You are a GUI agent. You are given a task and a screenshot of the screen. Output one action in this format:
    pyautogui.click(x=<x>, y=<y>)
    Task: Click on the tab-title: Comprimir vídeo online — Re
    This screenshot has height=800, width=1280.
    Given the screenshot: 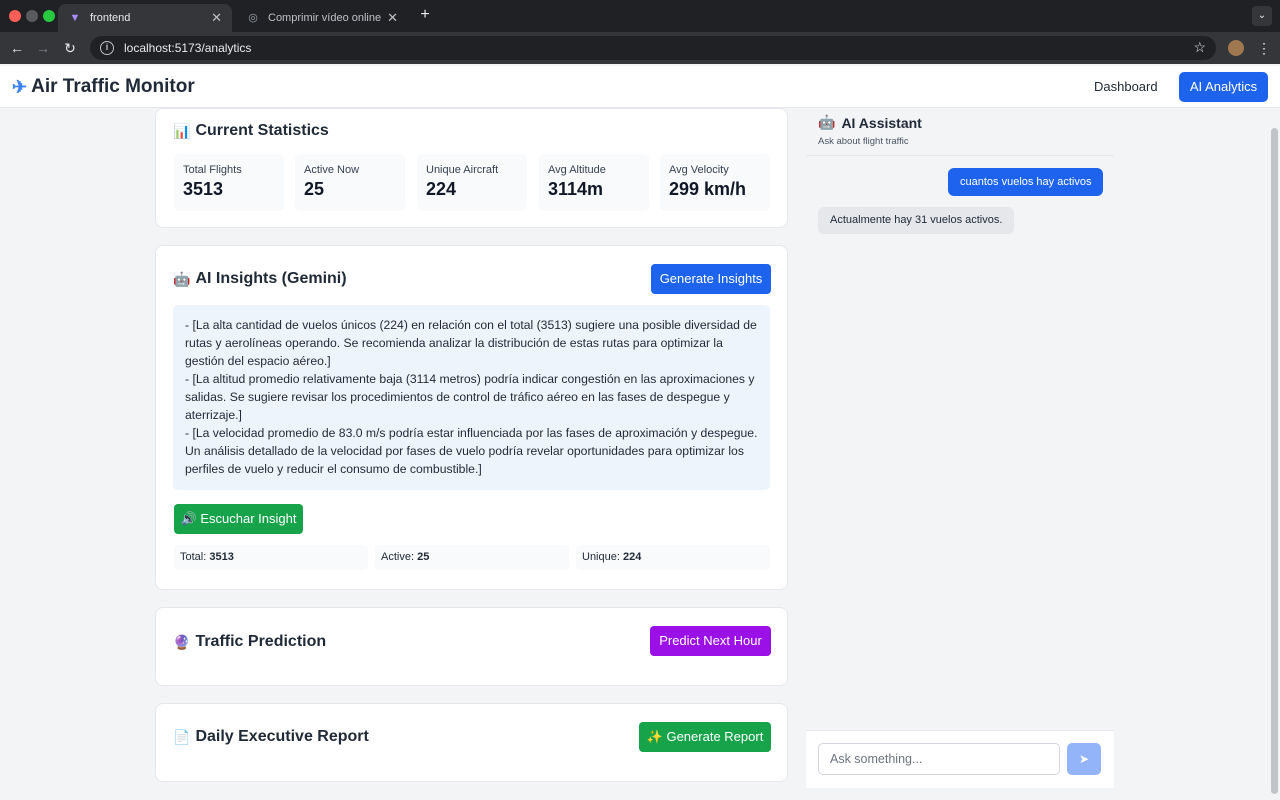 What is the action you would take?
    pyautogui.click(x=325, y=18)
    